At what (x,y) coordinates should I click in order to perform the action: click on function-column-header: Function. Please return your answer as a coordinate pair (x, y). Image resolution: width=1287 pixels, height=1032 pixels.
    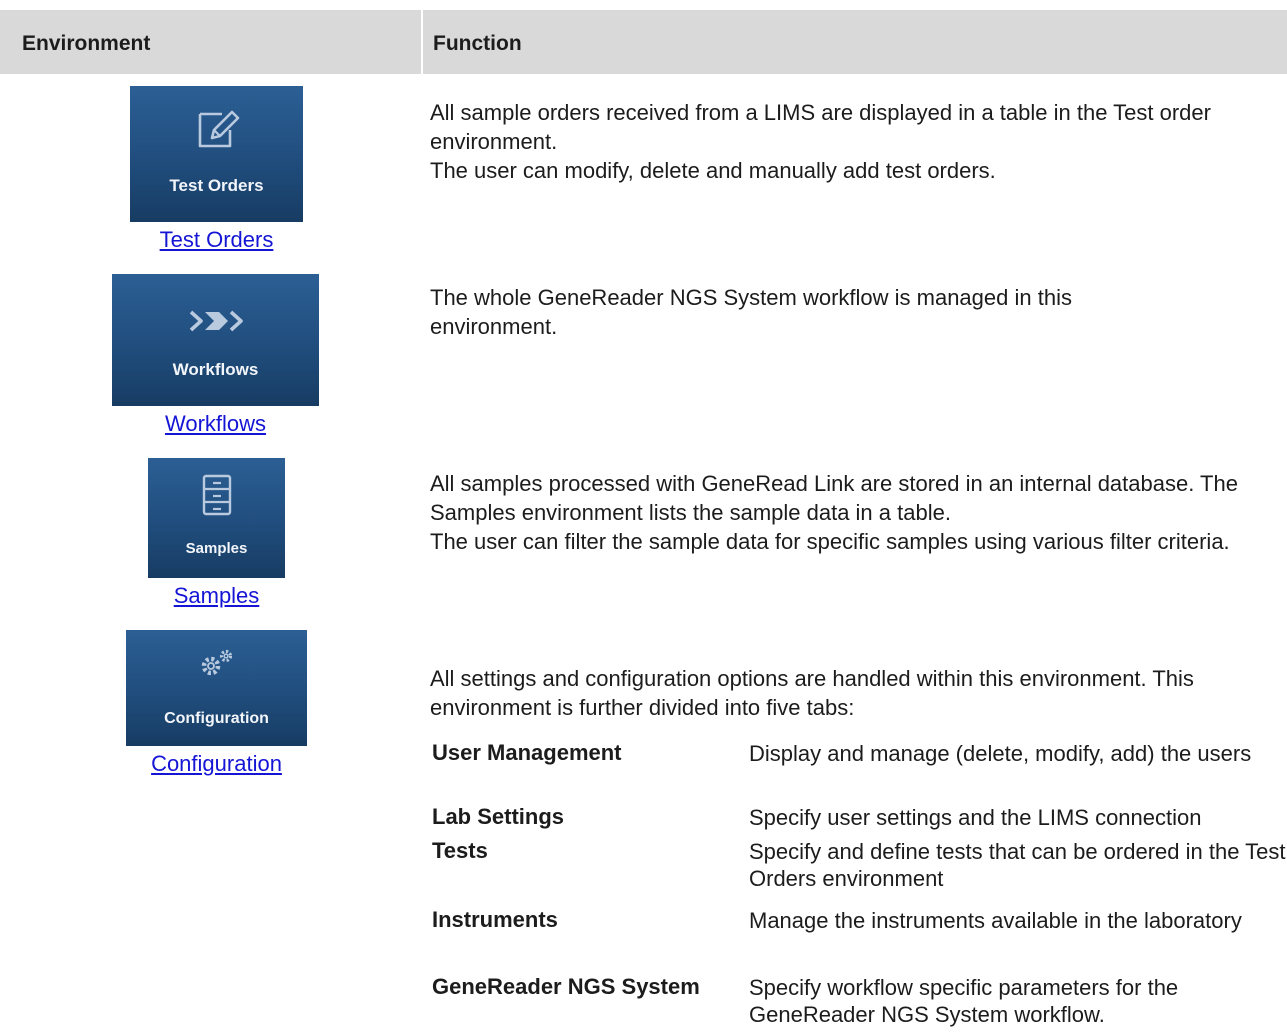
    Looking at the image, I should click on (477, 43).